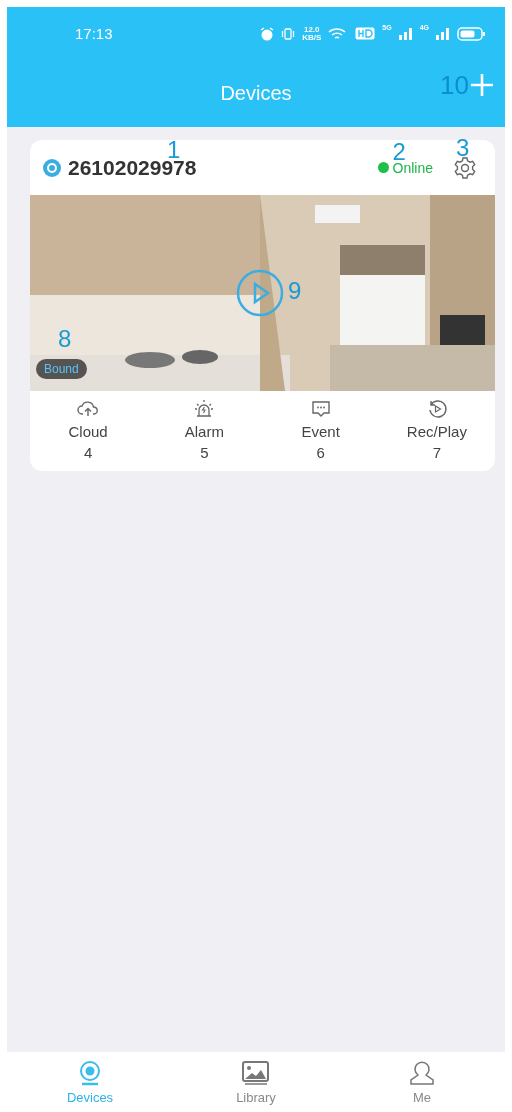 The height and width of the screenshot is (1112, 512). Describe the element at coordinates (437, 453) in the screenshot. I see `annotation-number: 7` at that location.